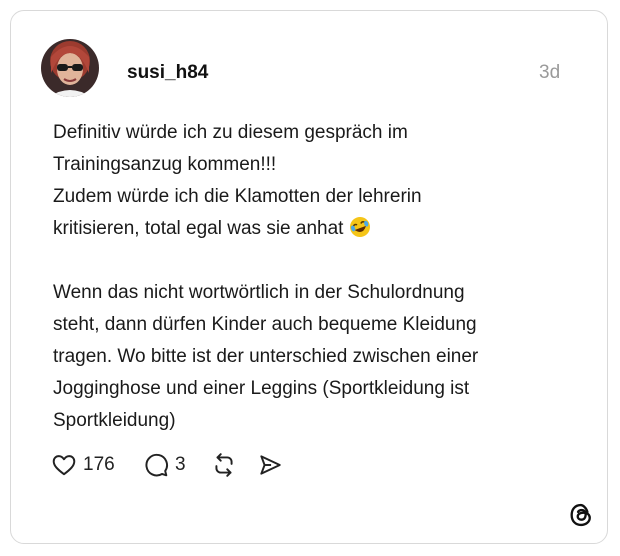  I want to click on username: susi_h84, so click(167, 73).